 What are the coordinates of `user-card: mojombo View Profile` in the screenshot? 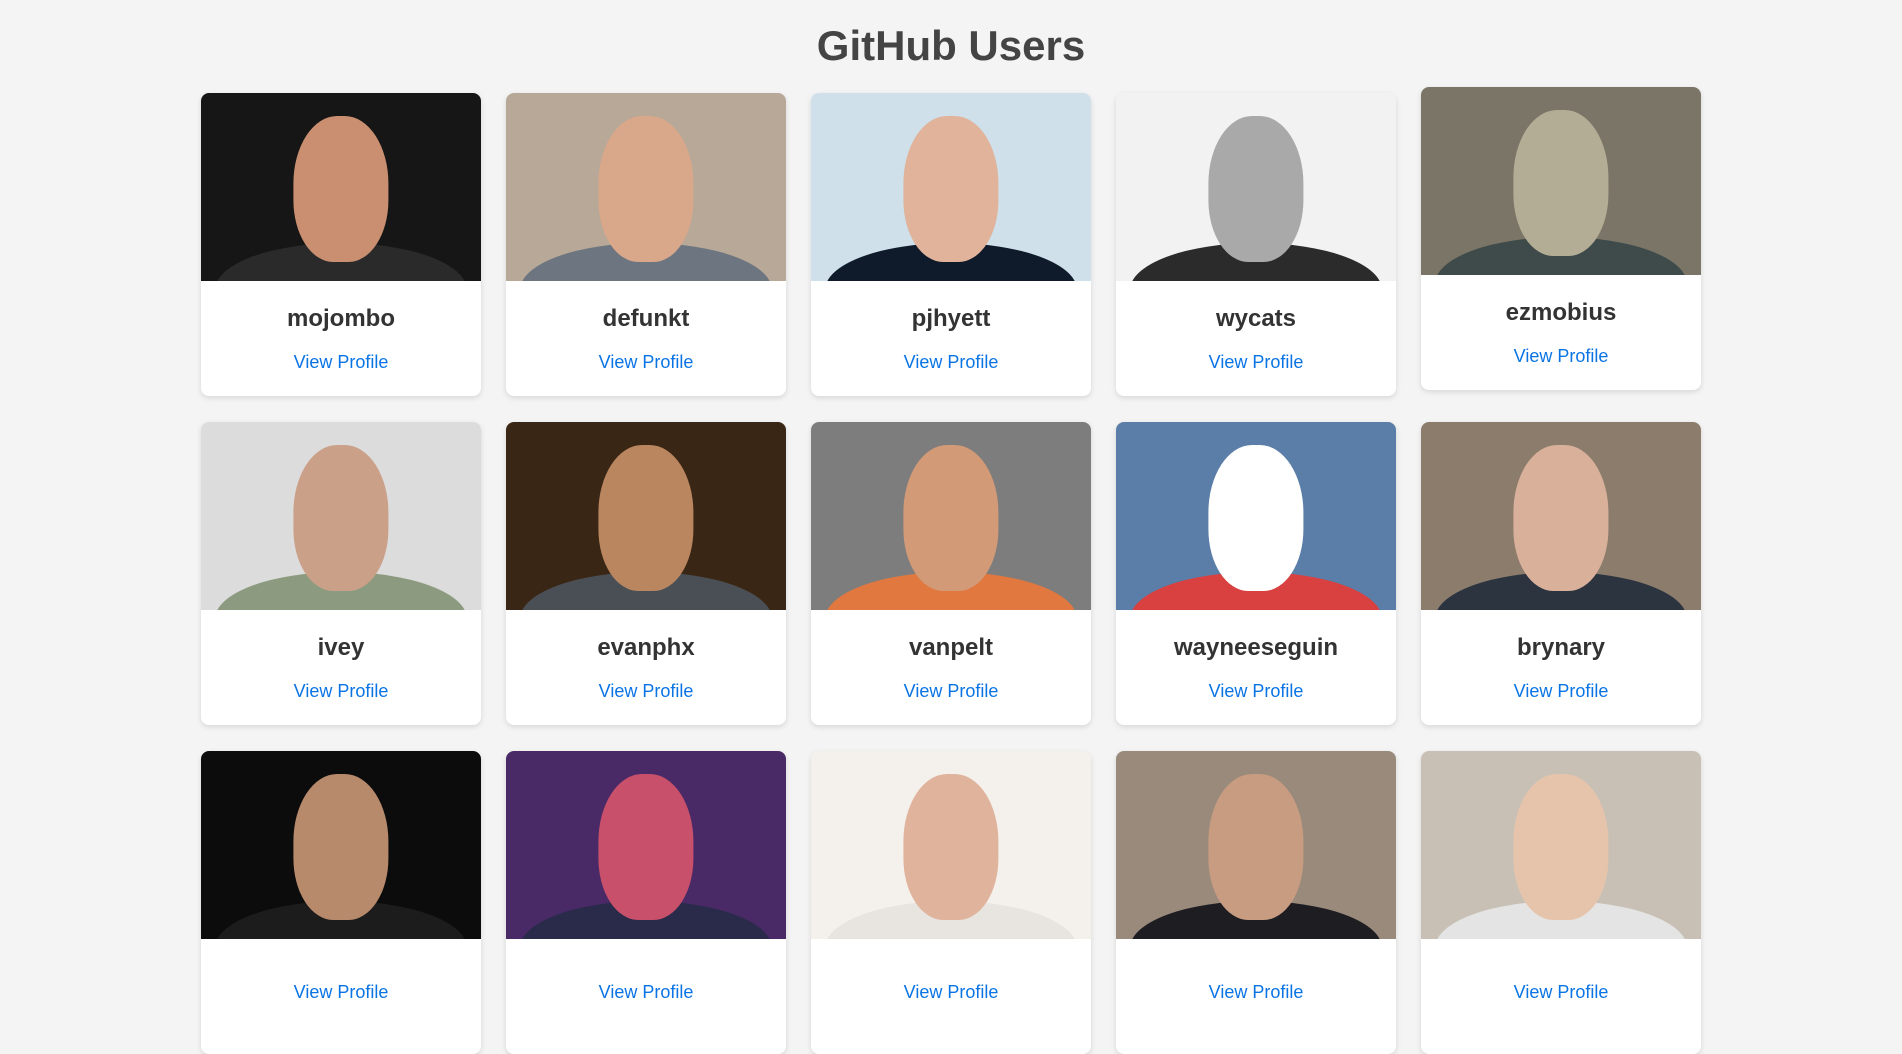 It's located at (341, 244).